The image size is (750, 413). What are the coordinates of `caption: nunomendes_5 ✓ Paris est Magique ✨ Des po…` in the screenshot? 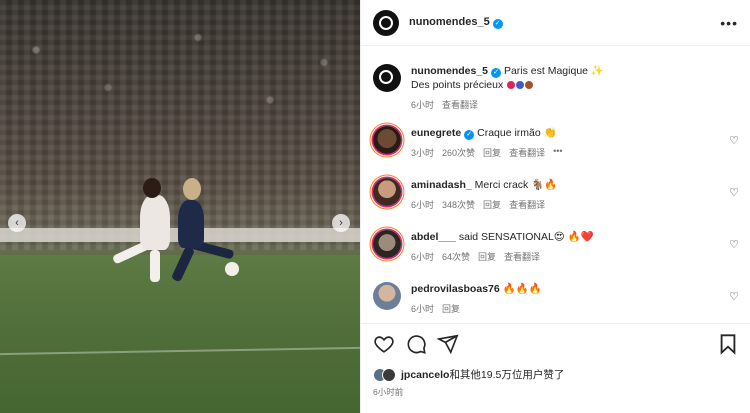 It's located at (558, 87).